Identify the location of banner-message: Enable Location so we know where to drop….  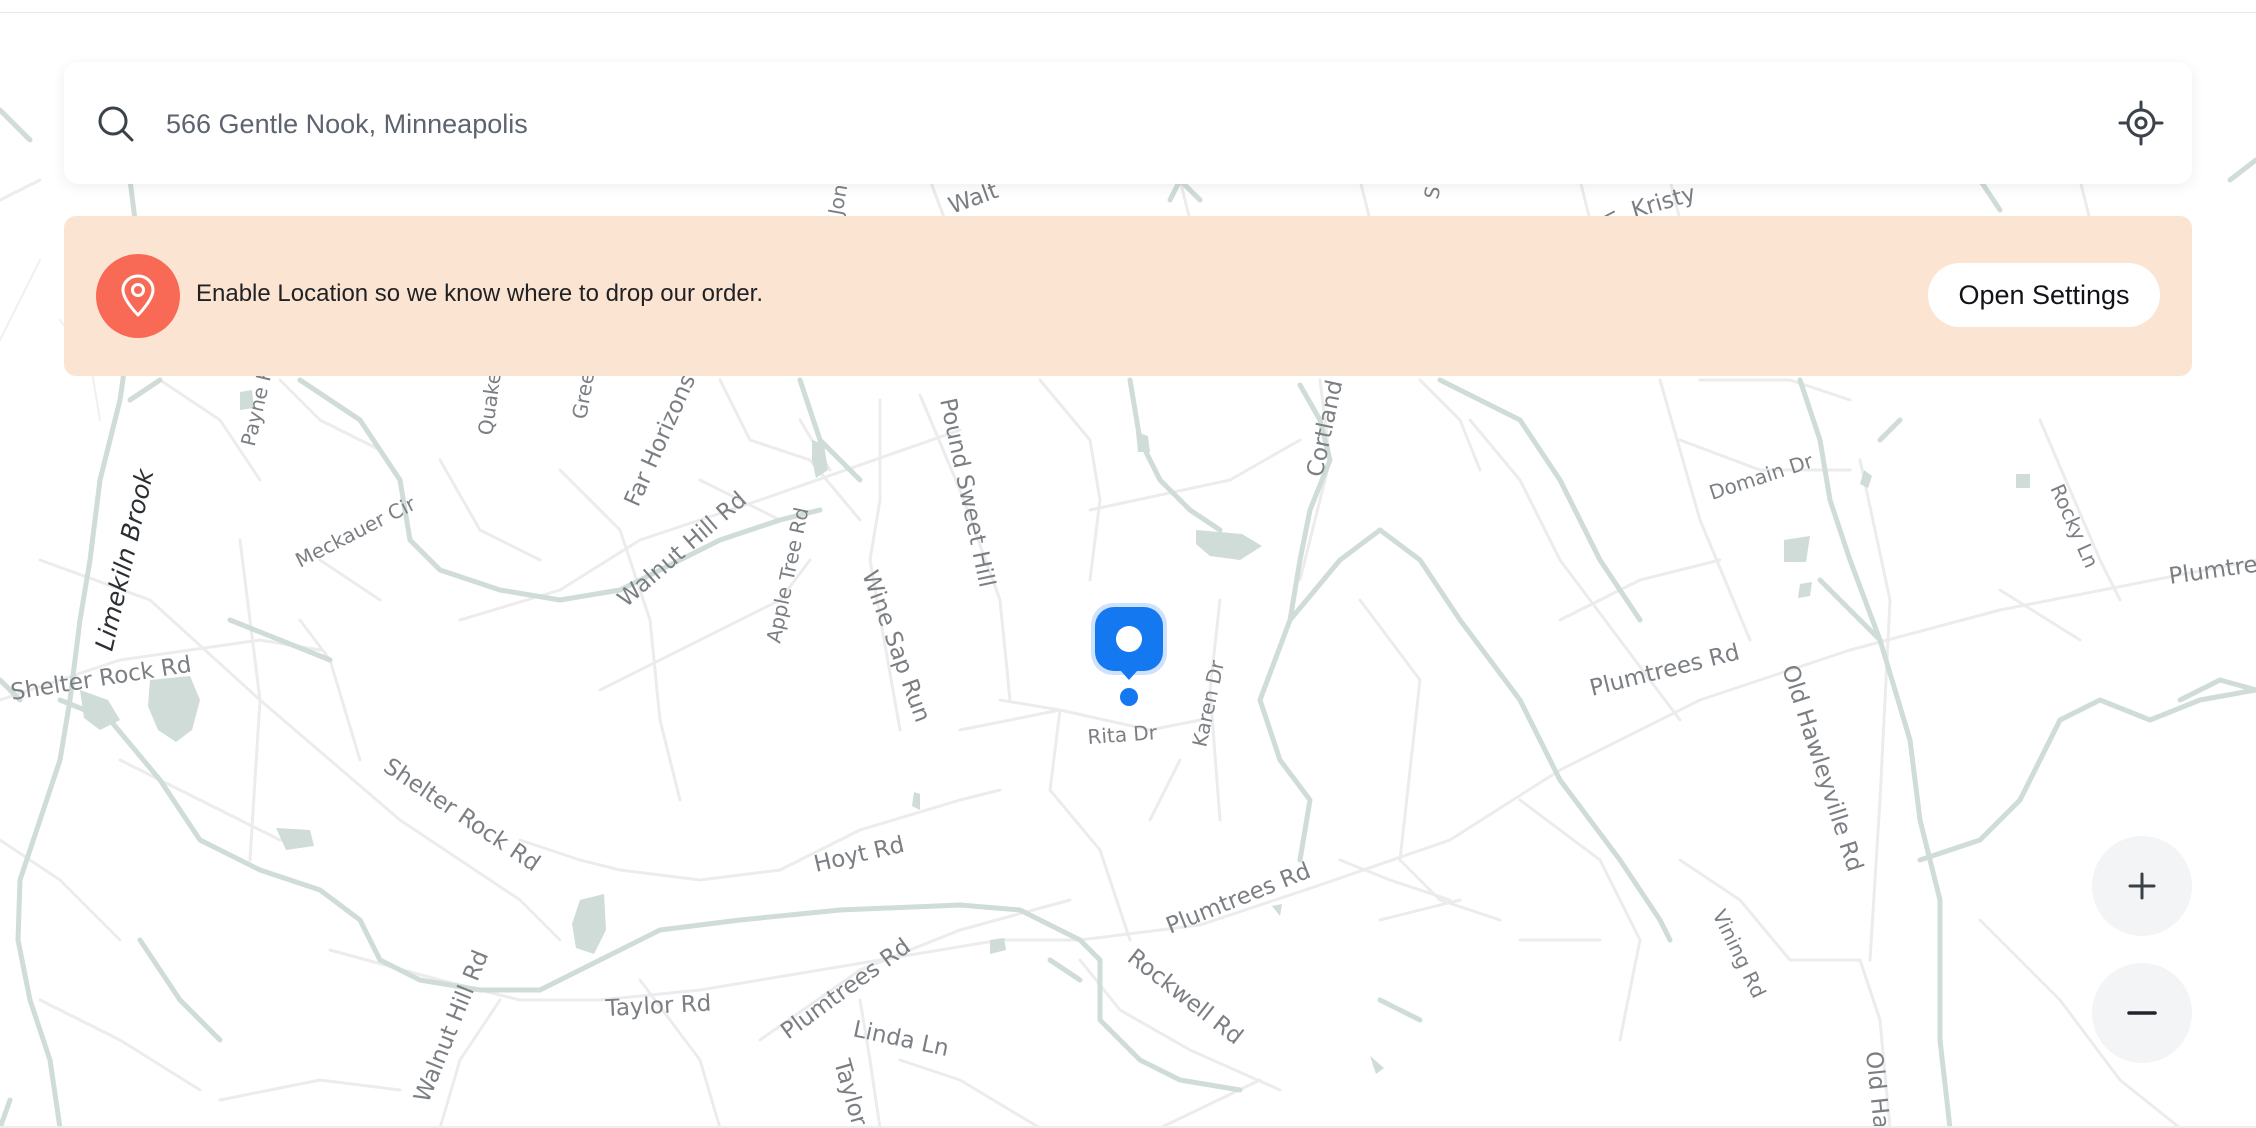
(480, 293).